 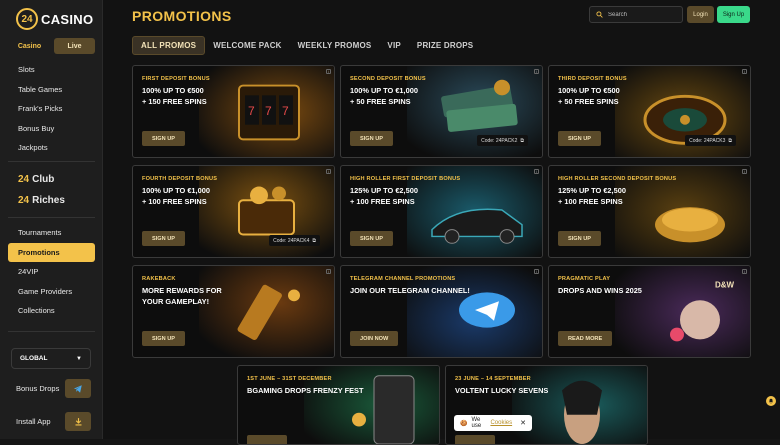 I want to click on card-headline-line: 125% UP TO €2,500, so click(x=384, y=190).